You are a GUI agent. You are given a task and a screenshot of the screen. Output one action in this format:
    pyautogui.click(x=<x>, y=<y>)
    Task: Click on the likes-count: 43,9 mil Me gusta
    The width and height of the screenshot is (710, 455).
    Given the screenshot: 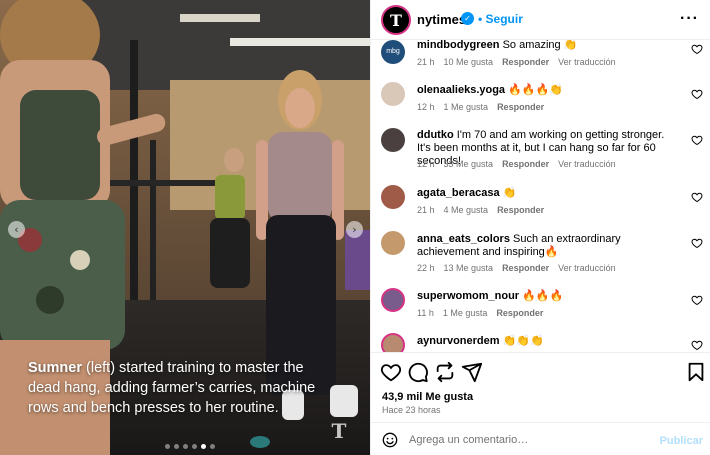 What is the action you would take?
    pyautogui.click(x=427, y=397)
    